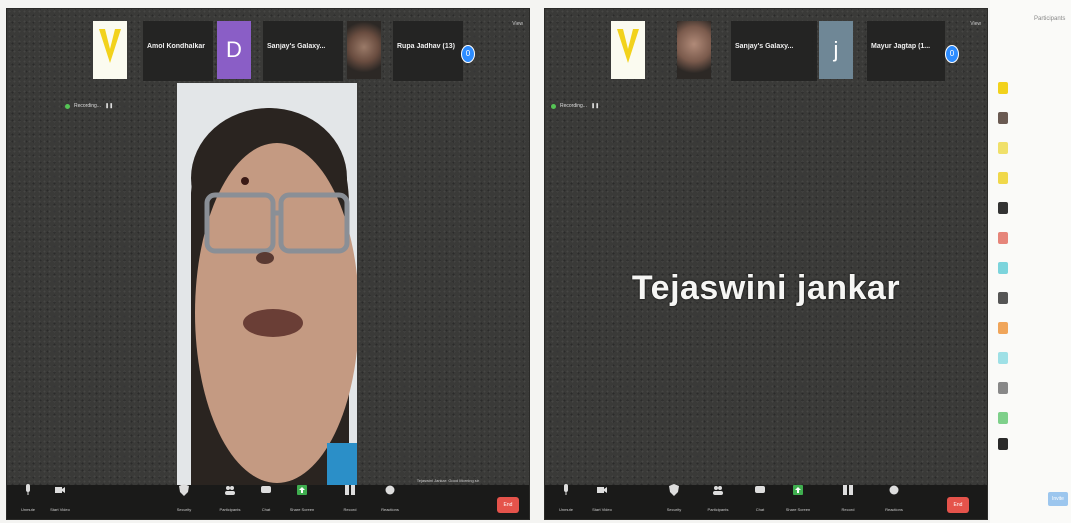 The height and width of the screenshot is (523, 1071). I want to click on panel-title: Participants, so click(1050, 19).